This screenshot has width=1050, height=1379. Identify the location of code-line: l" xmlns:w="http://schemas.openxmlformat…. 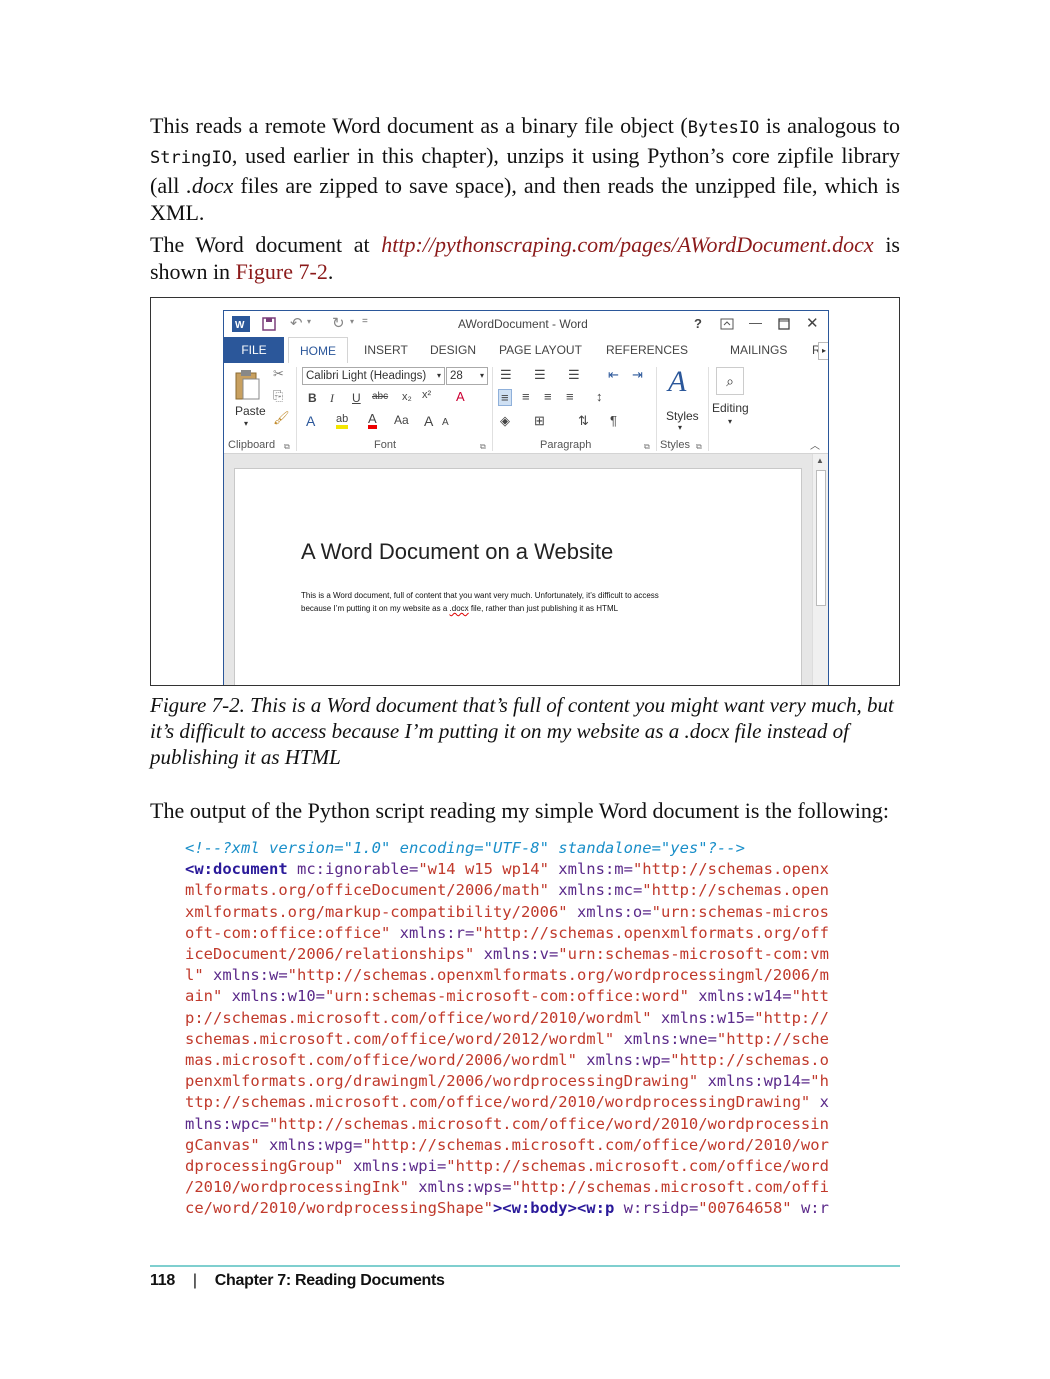
(507, 975).